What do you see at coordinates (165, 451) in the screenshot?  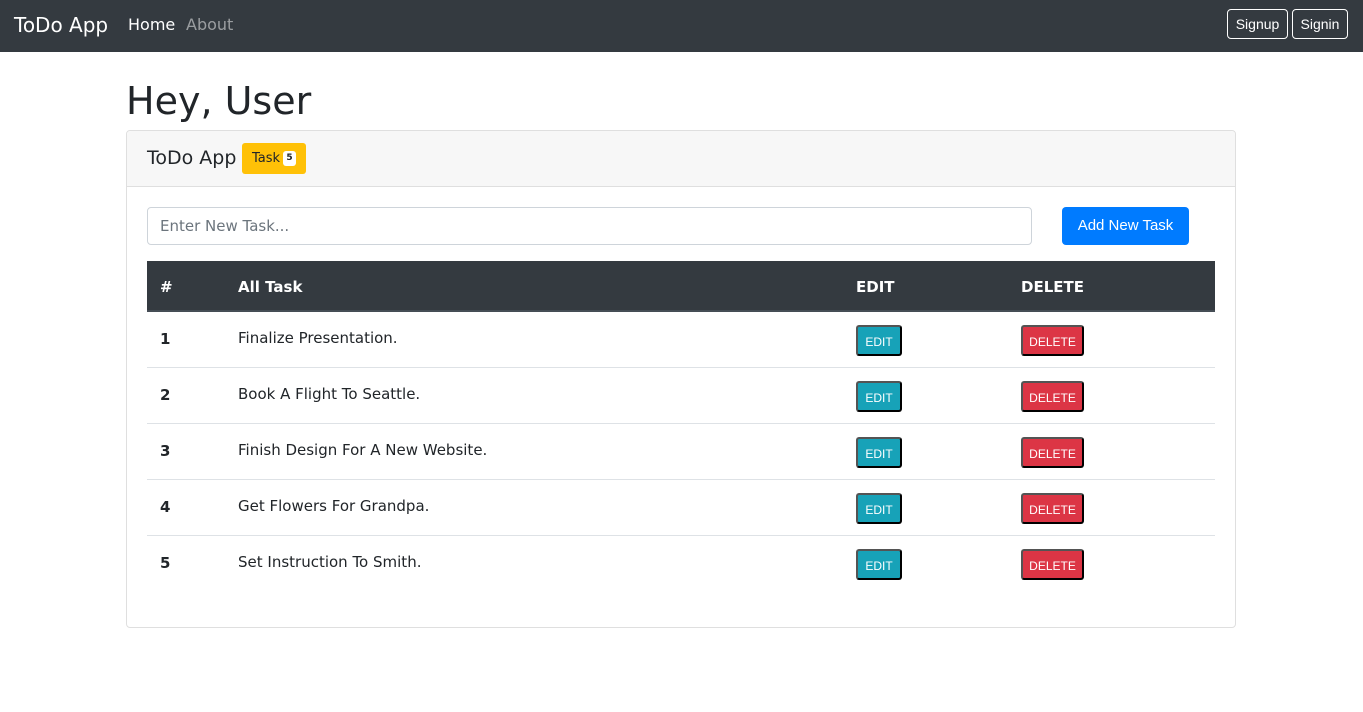 I see `task-number: 3` at bounding box center [165, 451].